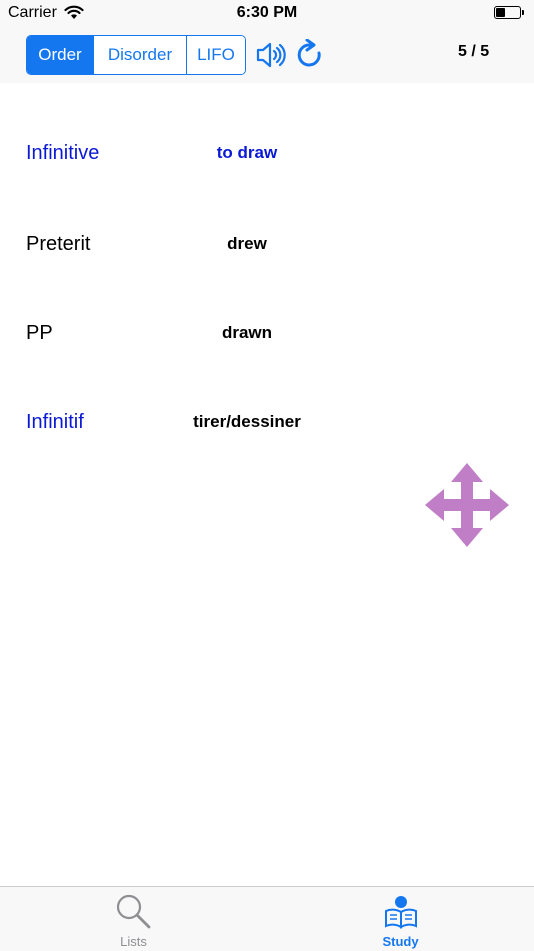  What do you see at coordinates (134, 914) in the screenshot?
I see `search-icon` at bounding box center [134, 914].